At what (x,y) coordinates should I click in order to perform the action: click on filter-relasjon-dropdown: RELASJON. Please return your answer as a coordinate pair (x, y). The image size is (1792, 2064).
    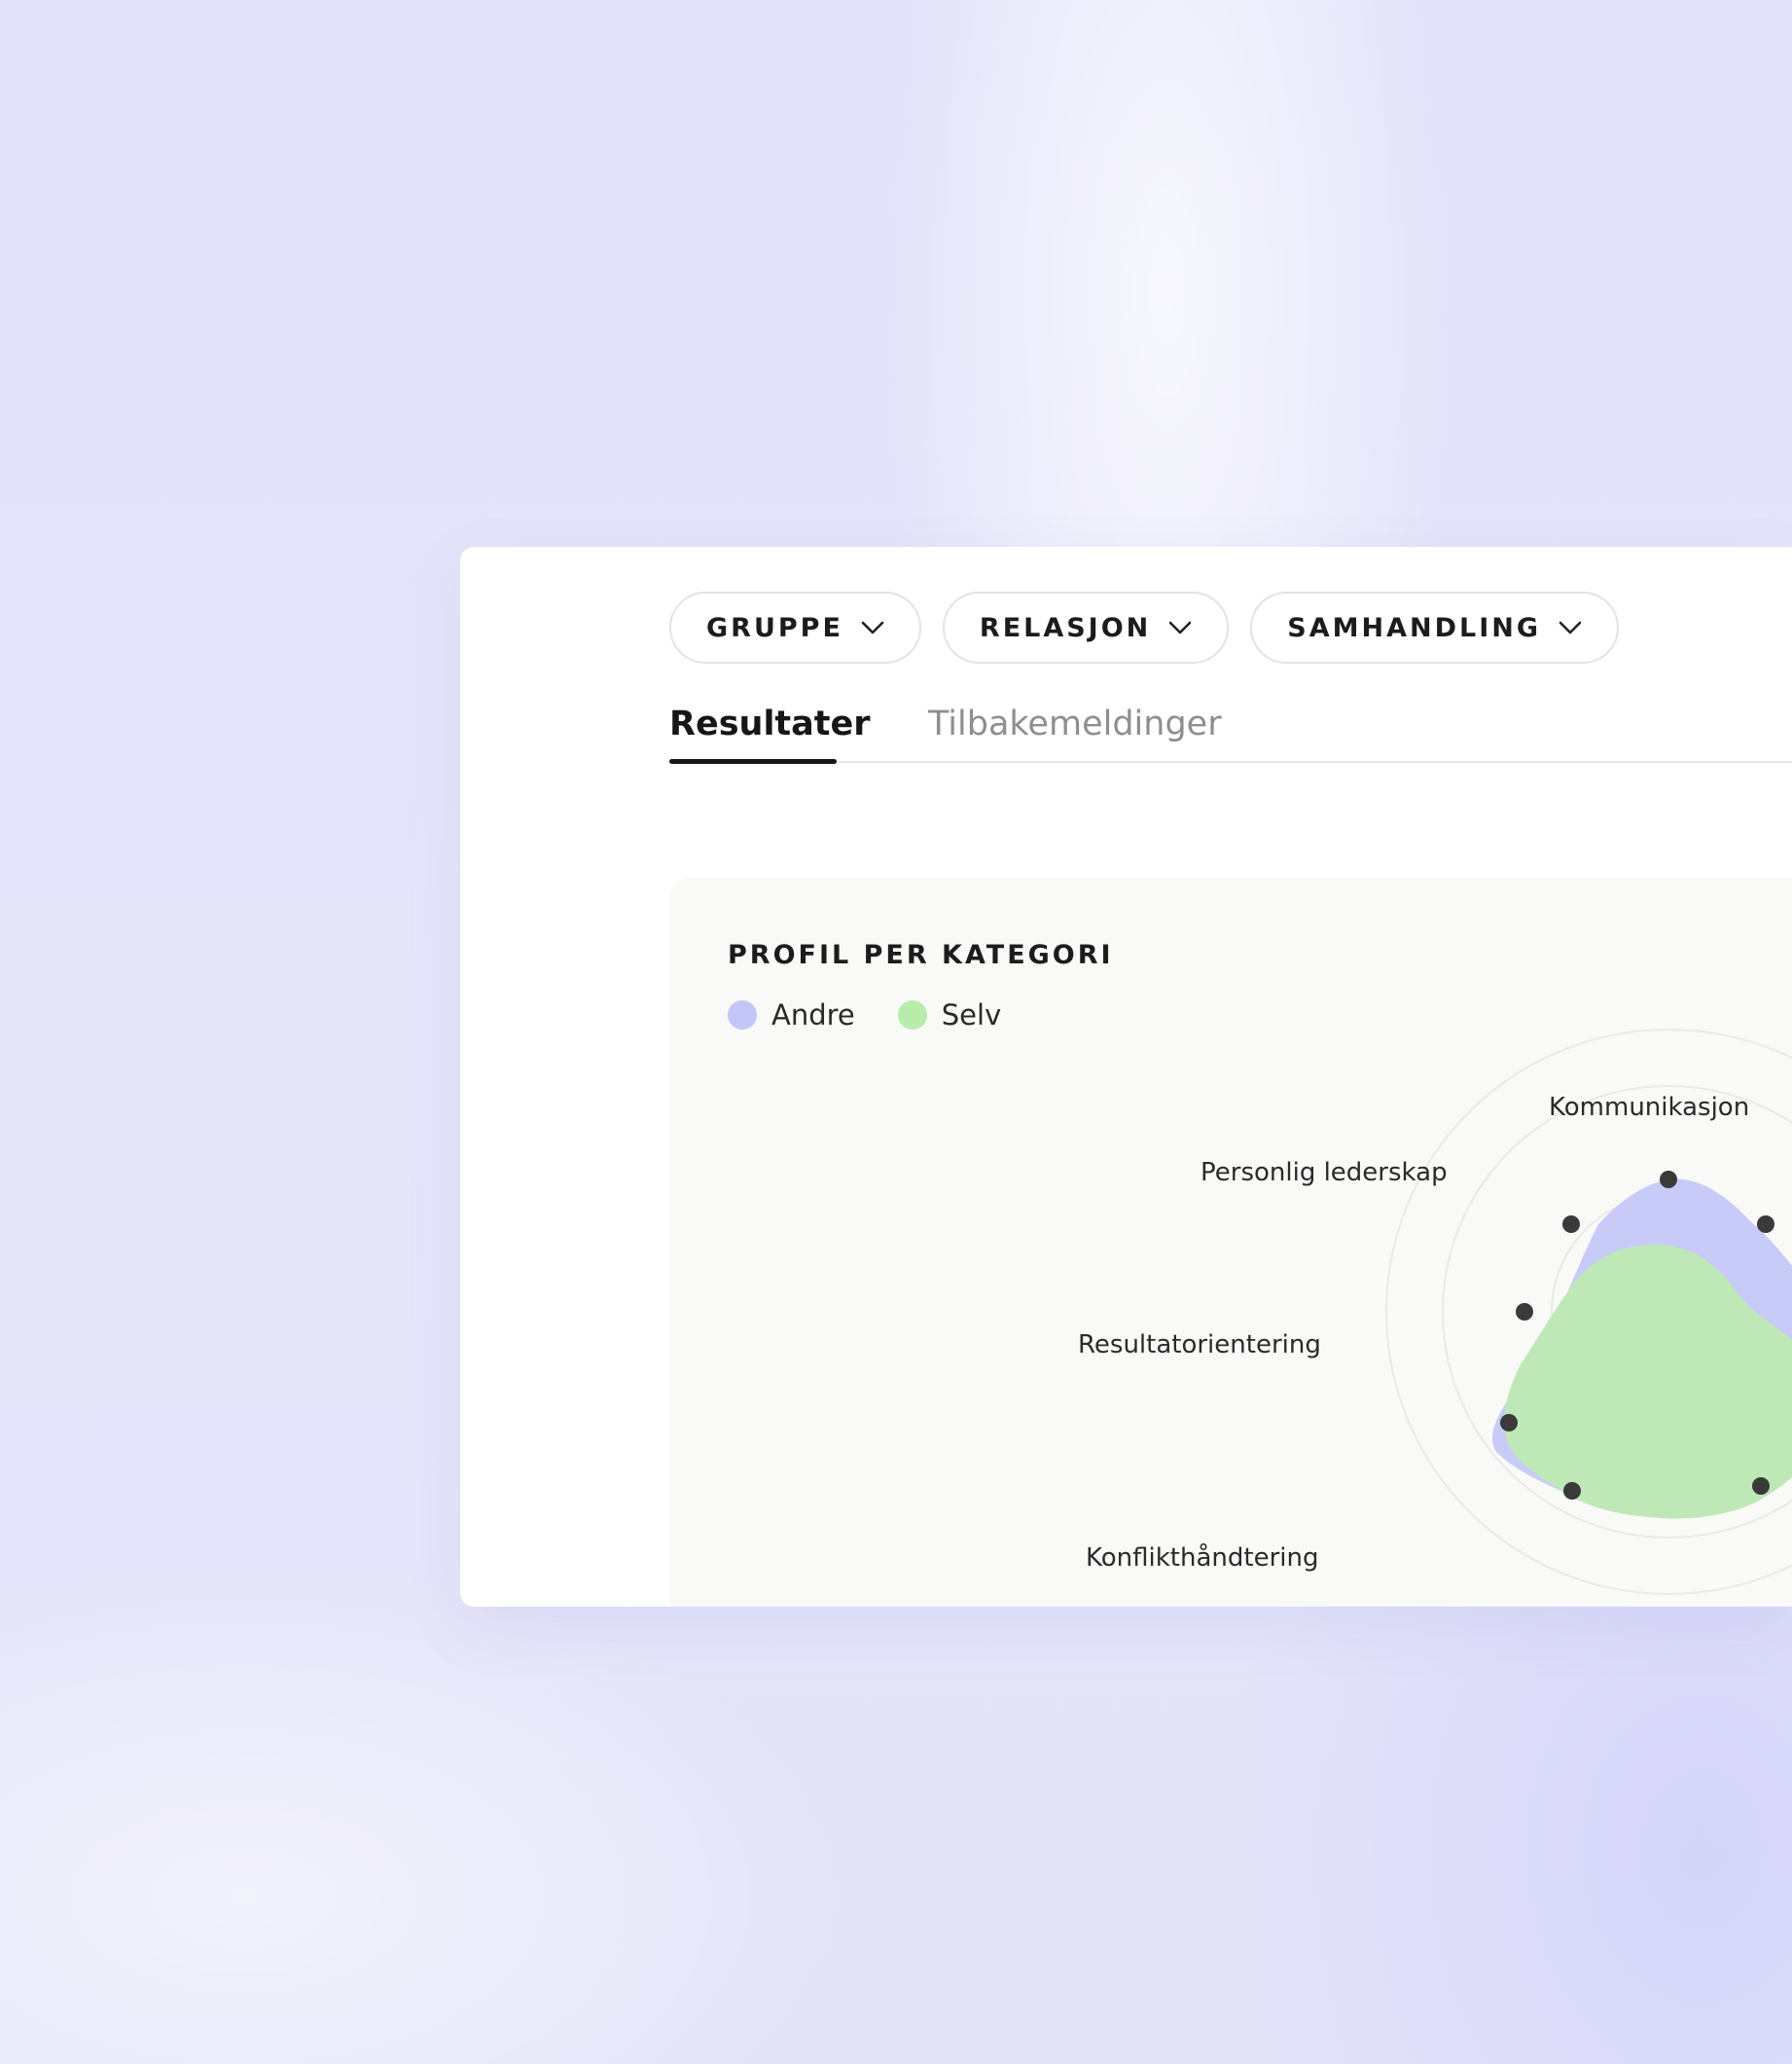
    Looking at the image, I should click on (1086, 628).